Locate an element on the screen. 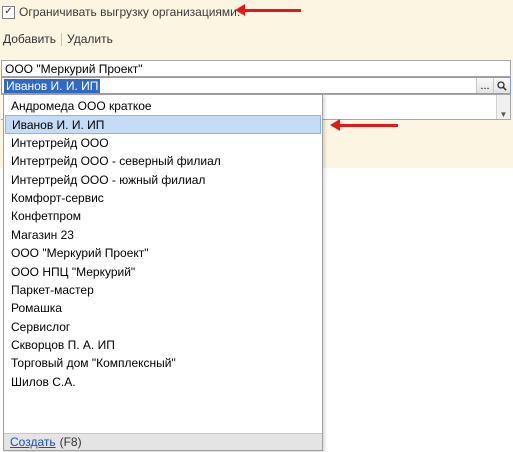 This screenshot has height=452, width=513. dropdown-item: Магазин 23 is located at coordinates (163, 235).